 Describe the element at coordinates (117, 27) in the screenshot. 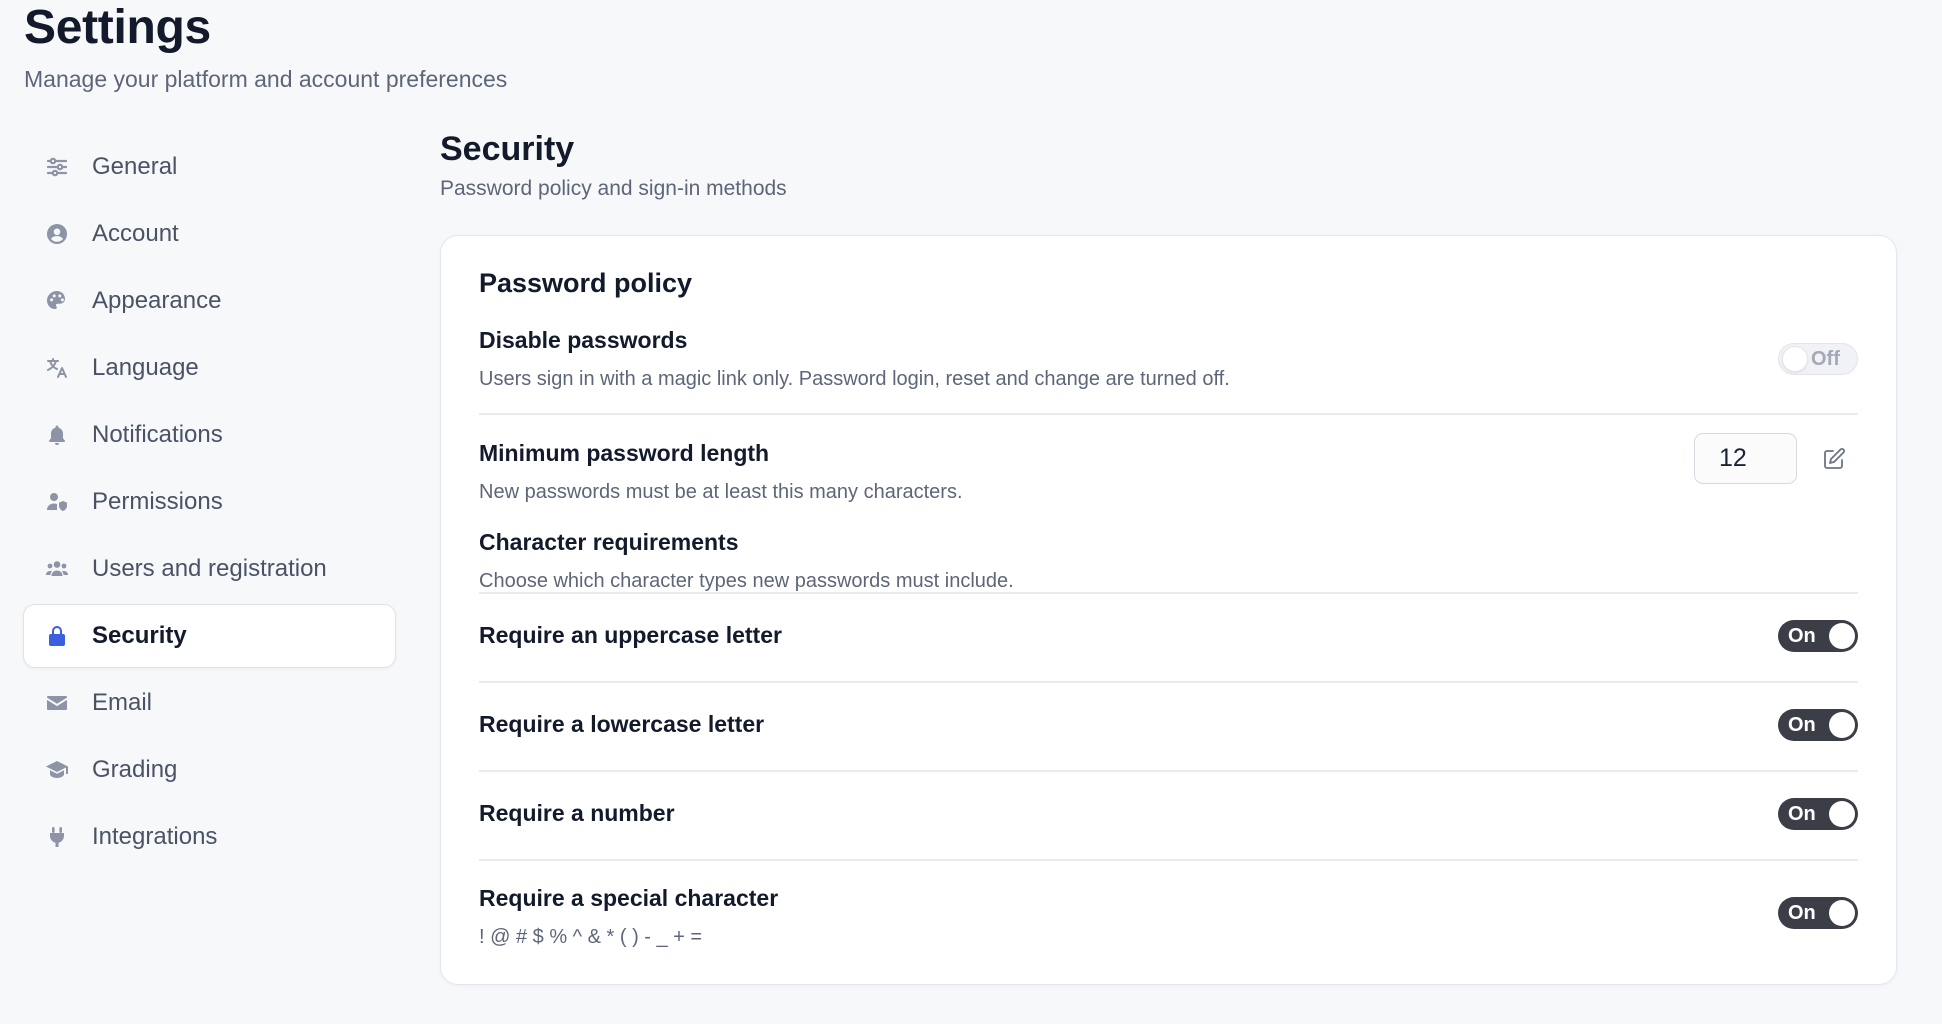

I see `page-title: Settings` at that location.